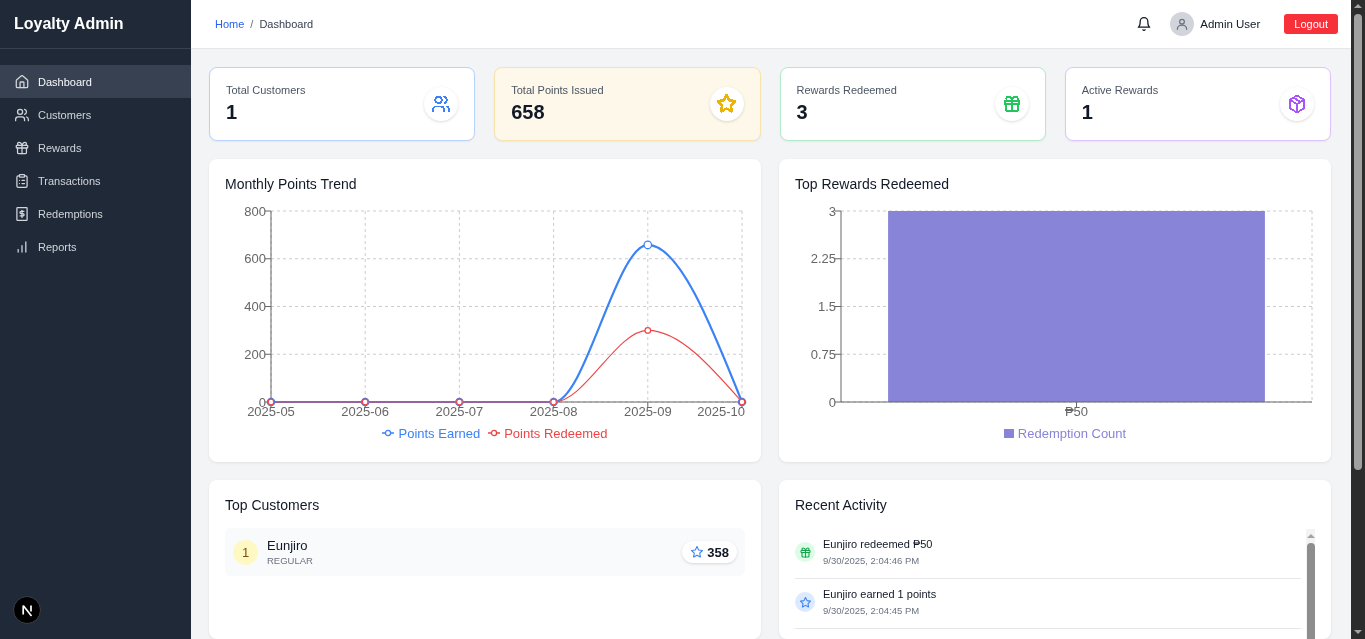  What do you see at coordinates (826, 306) in the screenshot?
I see `axis-tick-label: 1.5` at bounding box center [826, 306].